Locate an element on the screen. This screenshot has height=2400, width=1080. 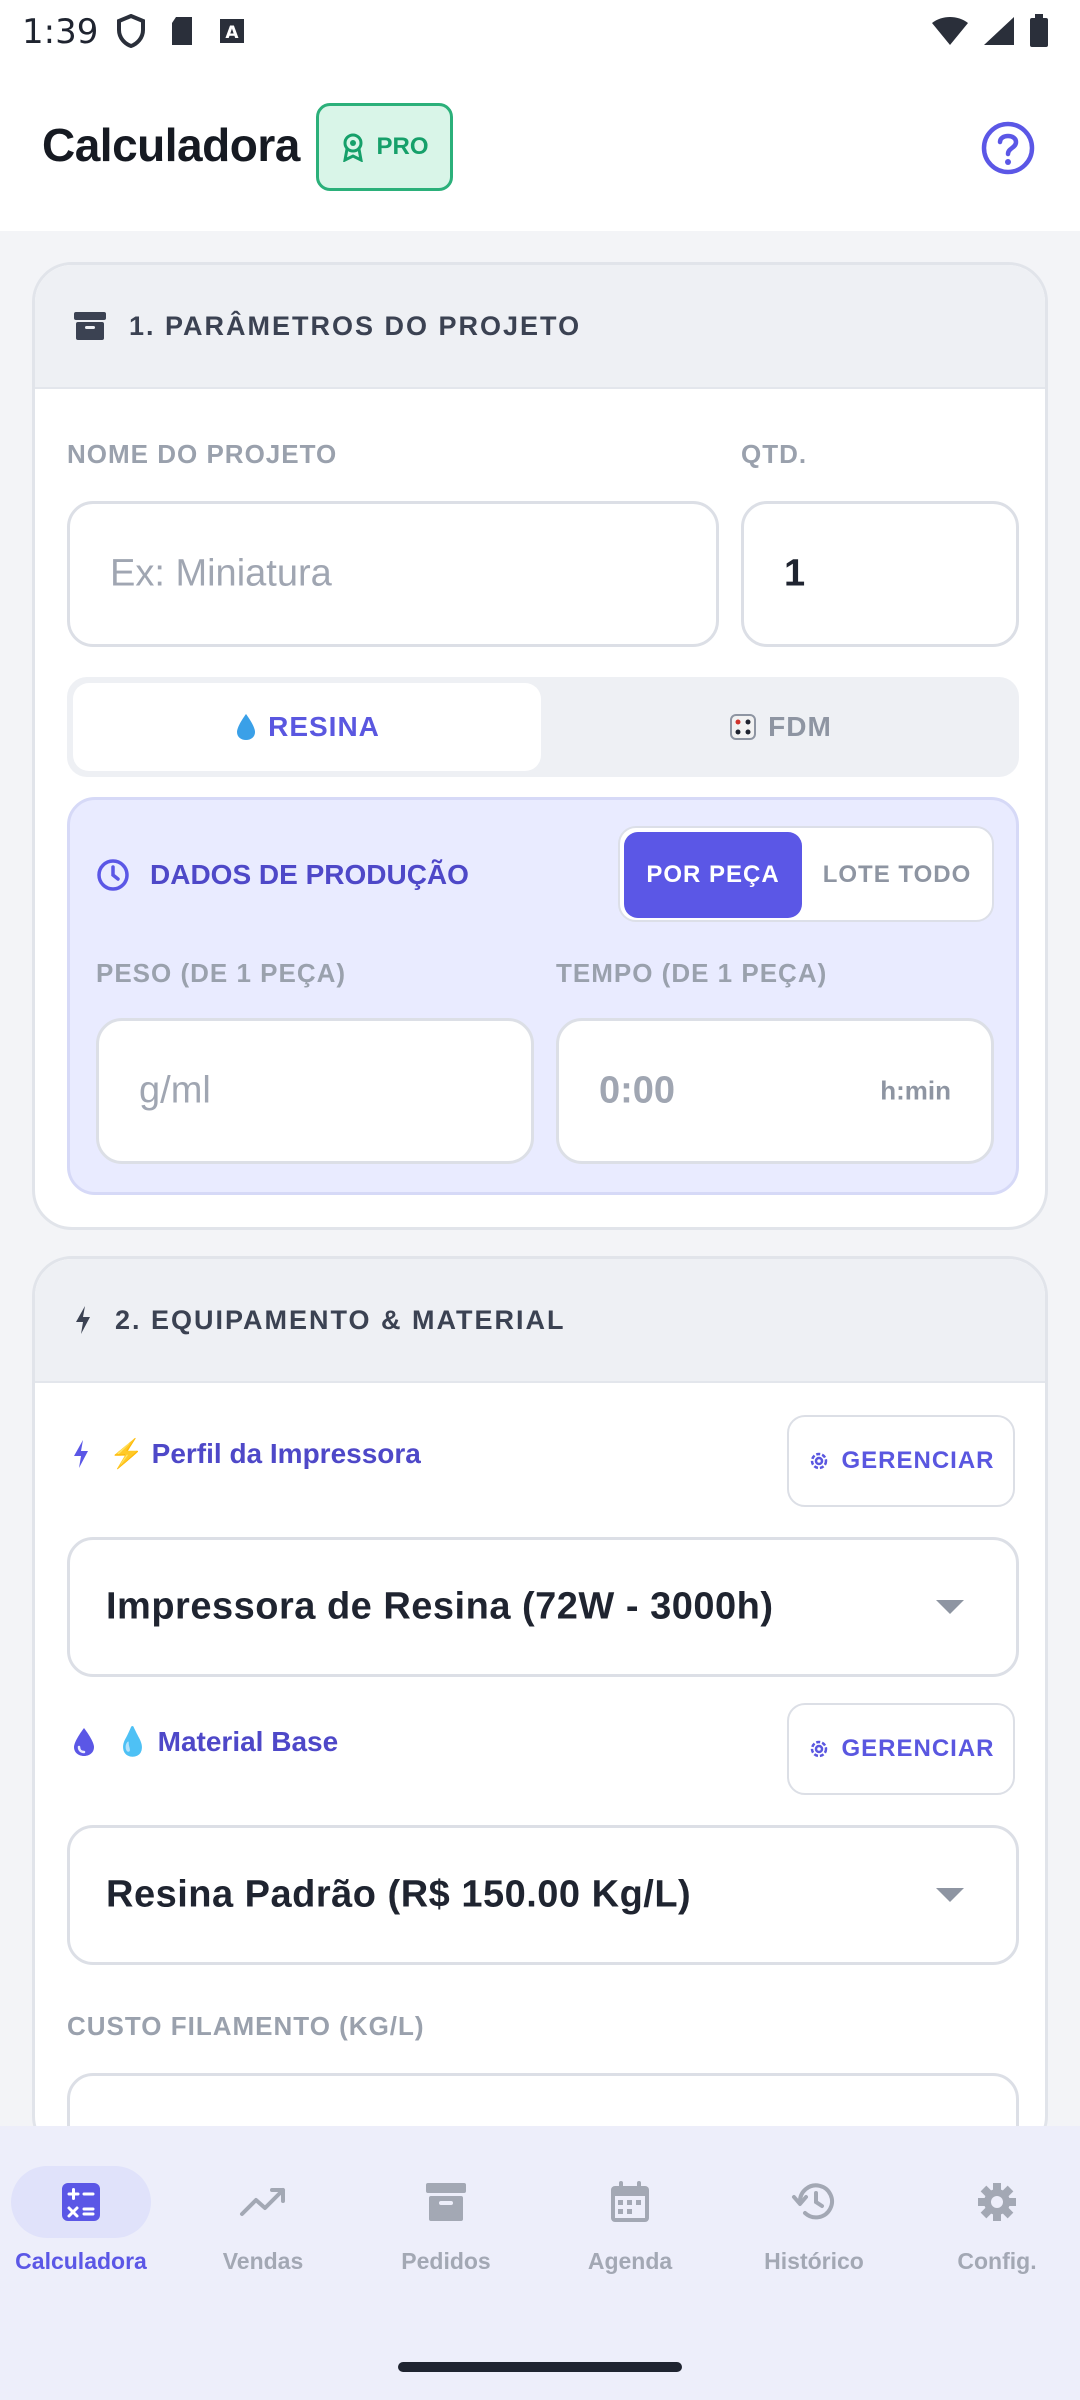
font-a-icon: A is located at coordinates (232, 31).